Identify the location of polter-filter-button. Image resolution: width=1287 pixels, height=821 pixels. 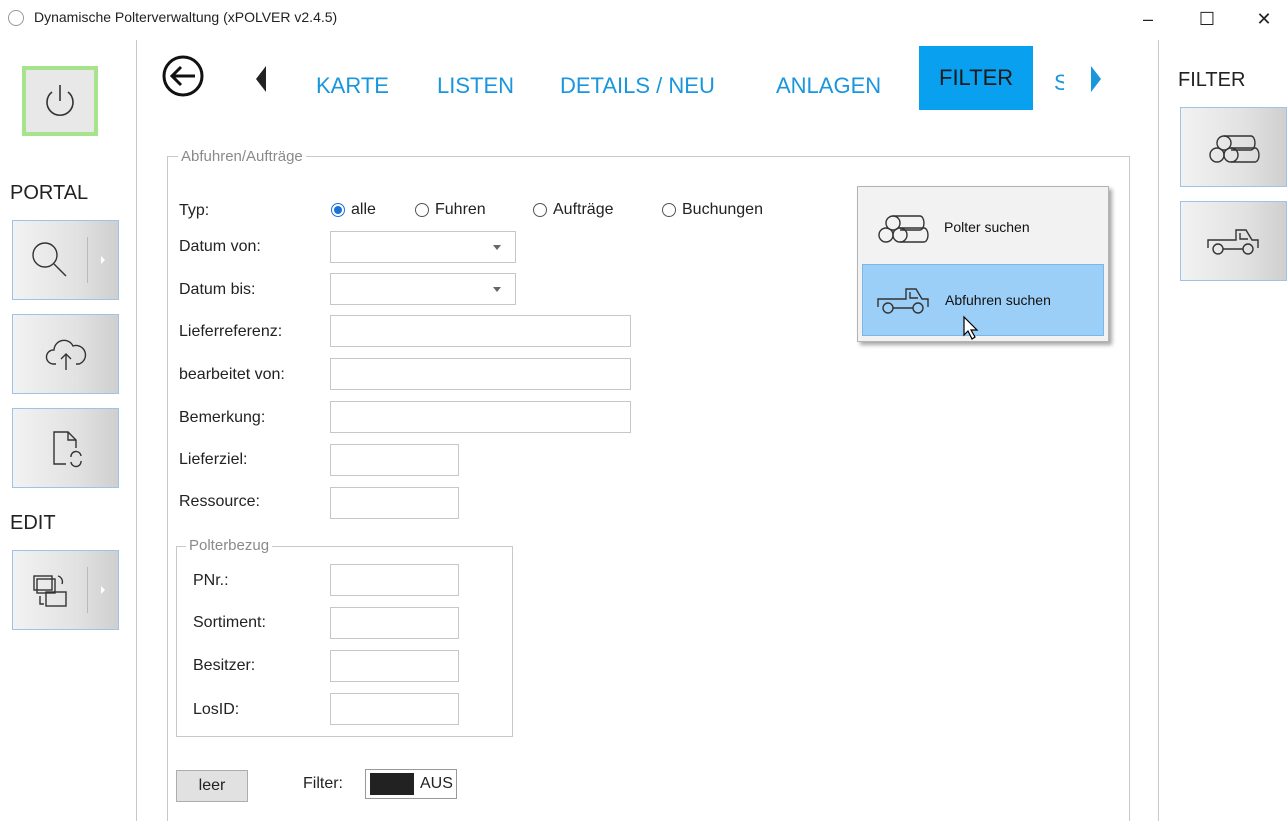
(1233, 147).